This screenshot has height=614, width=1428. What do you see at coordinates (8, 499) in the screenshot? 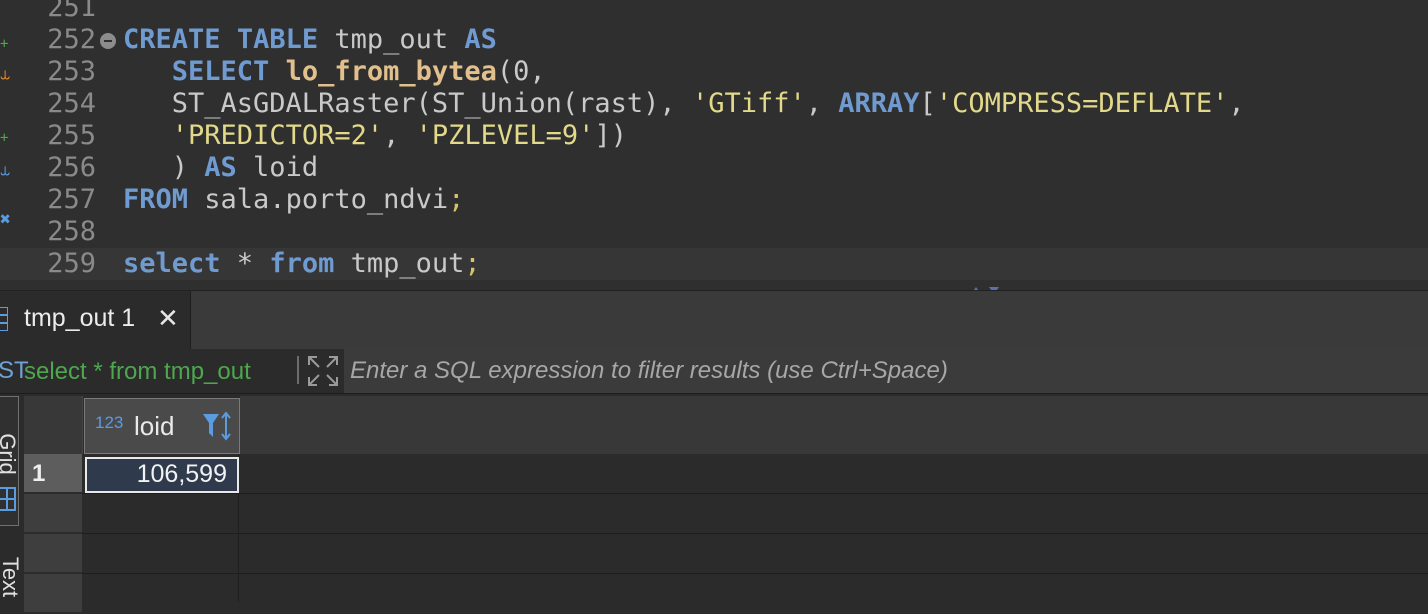
I see `grid-icon` at bounding box center [8, 499].